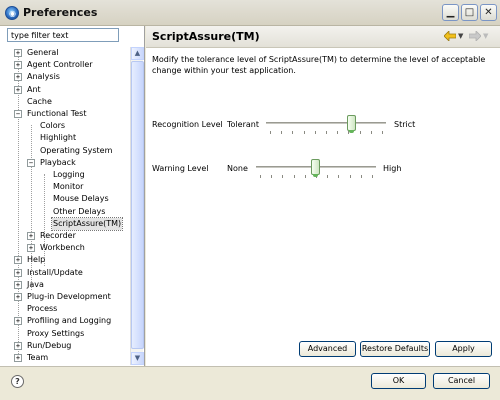 The width and height of the screenshot is (500, 400). Describe the element at coordinates (17, 381) in the screenshot. I see `help-icon: ?` at that location.